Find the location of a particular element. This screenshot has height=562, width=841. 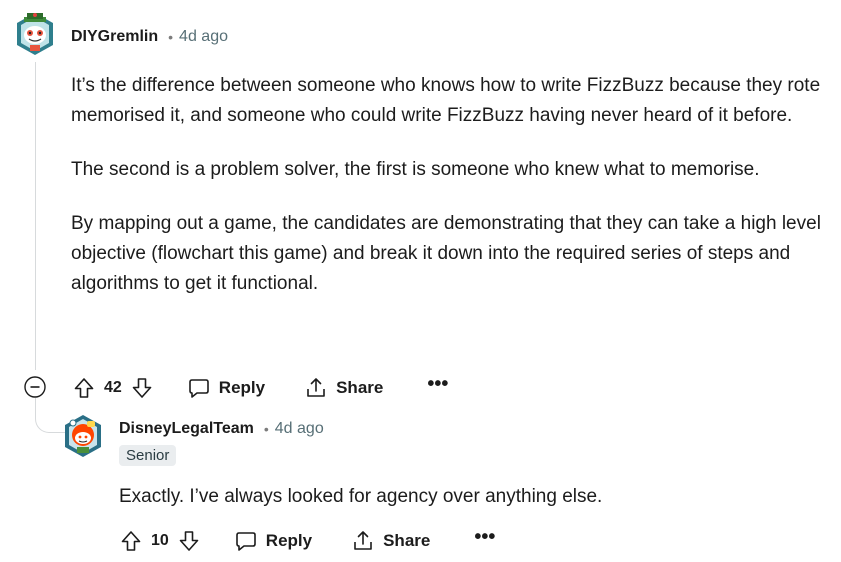

user-flair: Senior is located at coordinates (148, 455).